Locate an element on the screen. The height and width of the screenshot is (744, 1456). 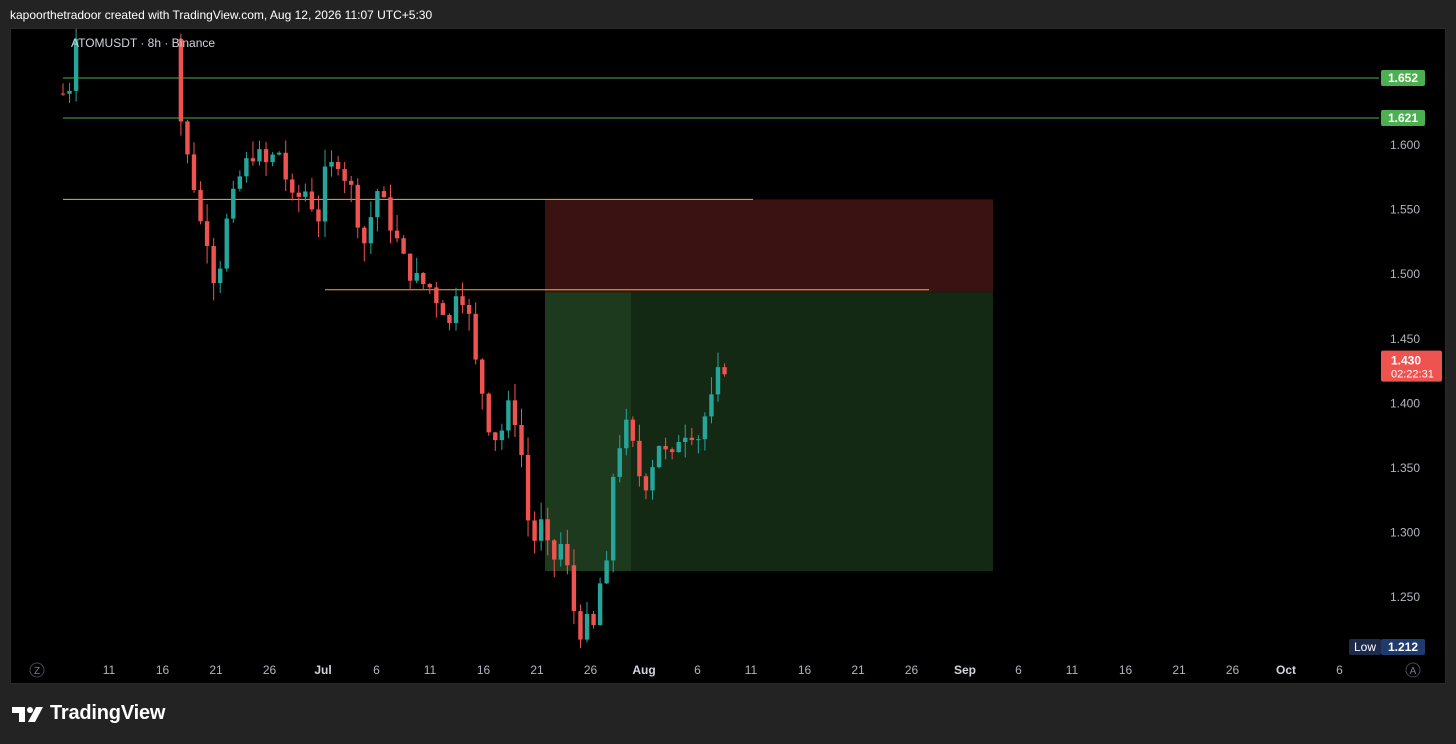
level-price-text: 1.652 is located at coordinates (1403, 78).